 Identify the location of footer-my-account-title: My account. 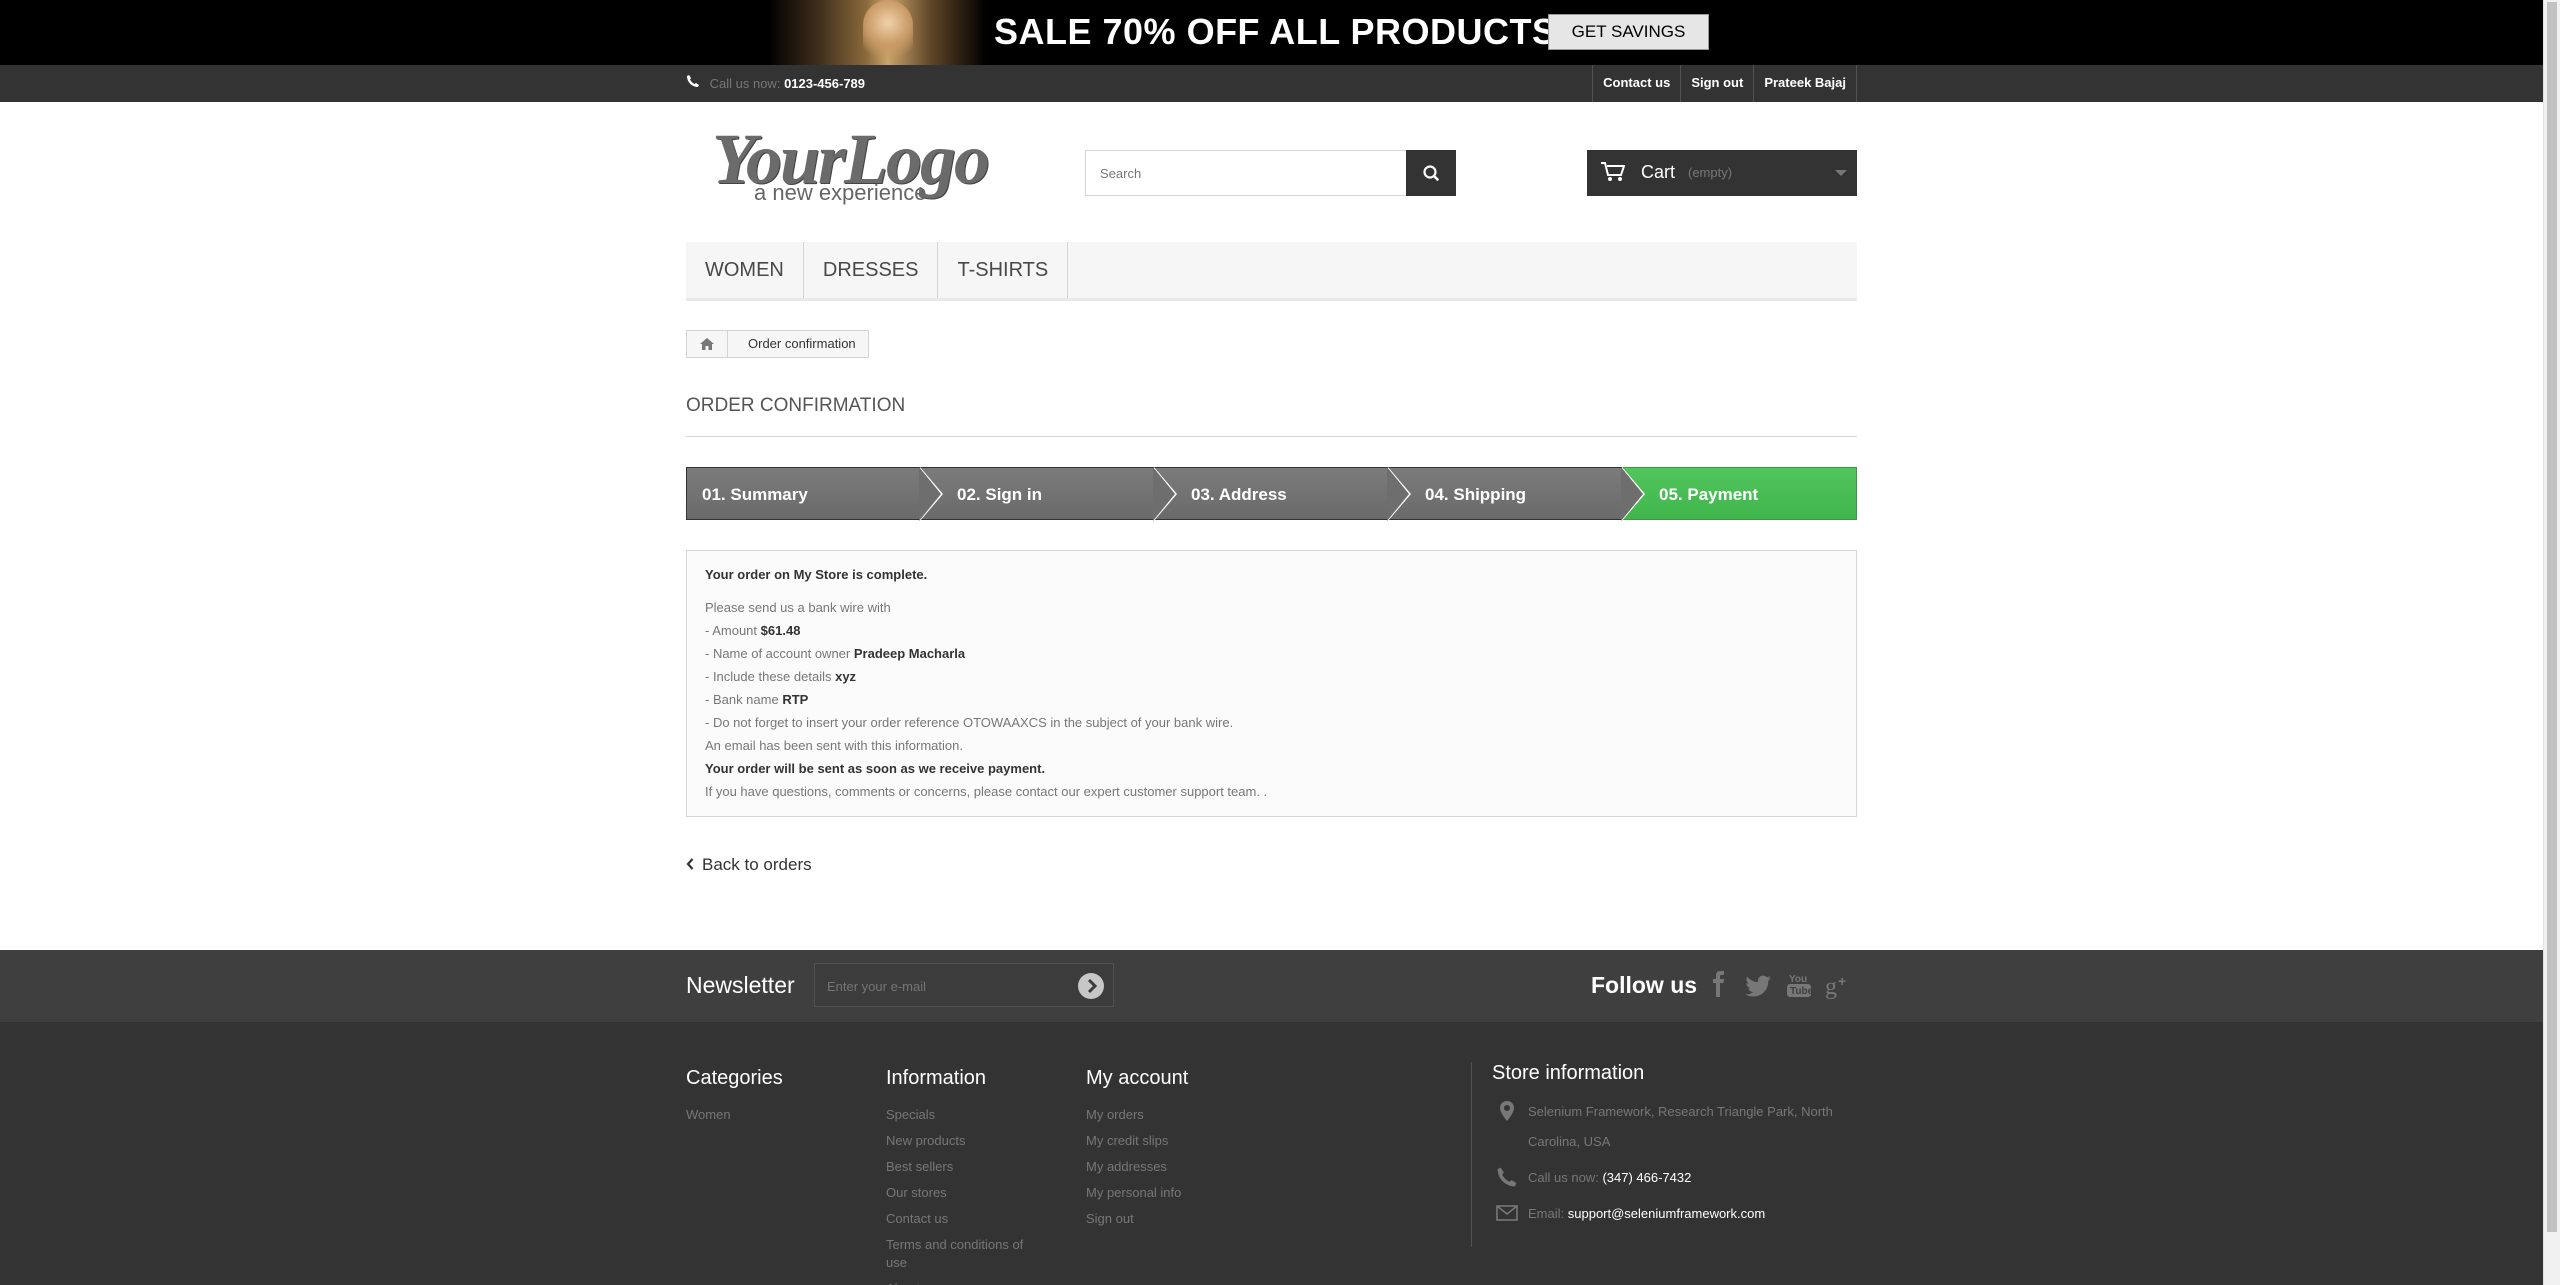
(1137, 1078).